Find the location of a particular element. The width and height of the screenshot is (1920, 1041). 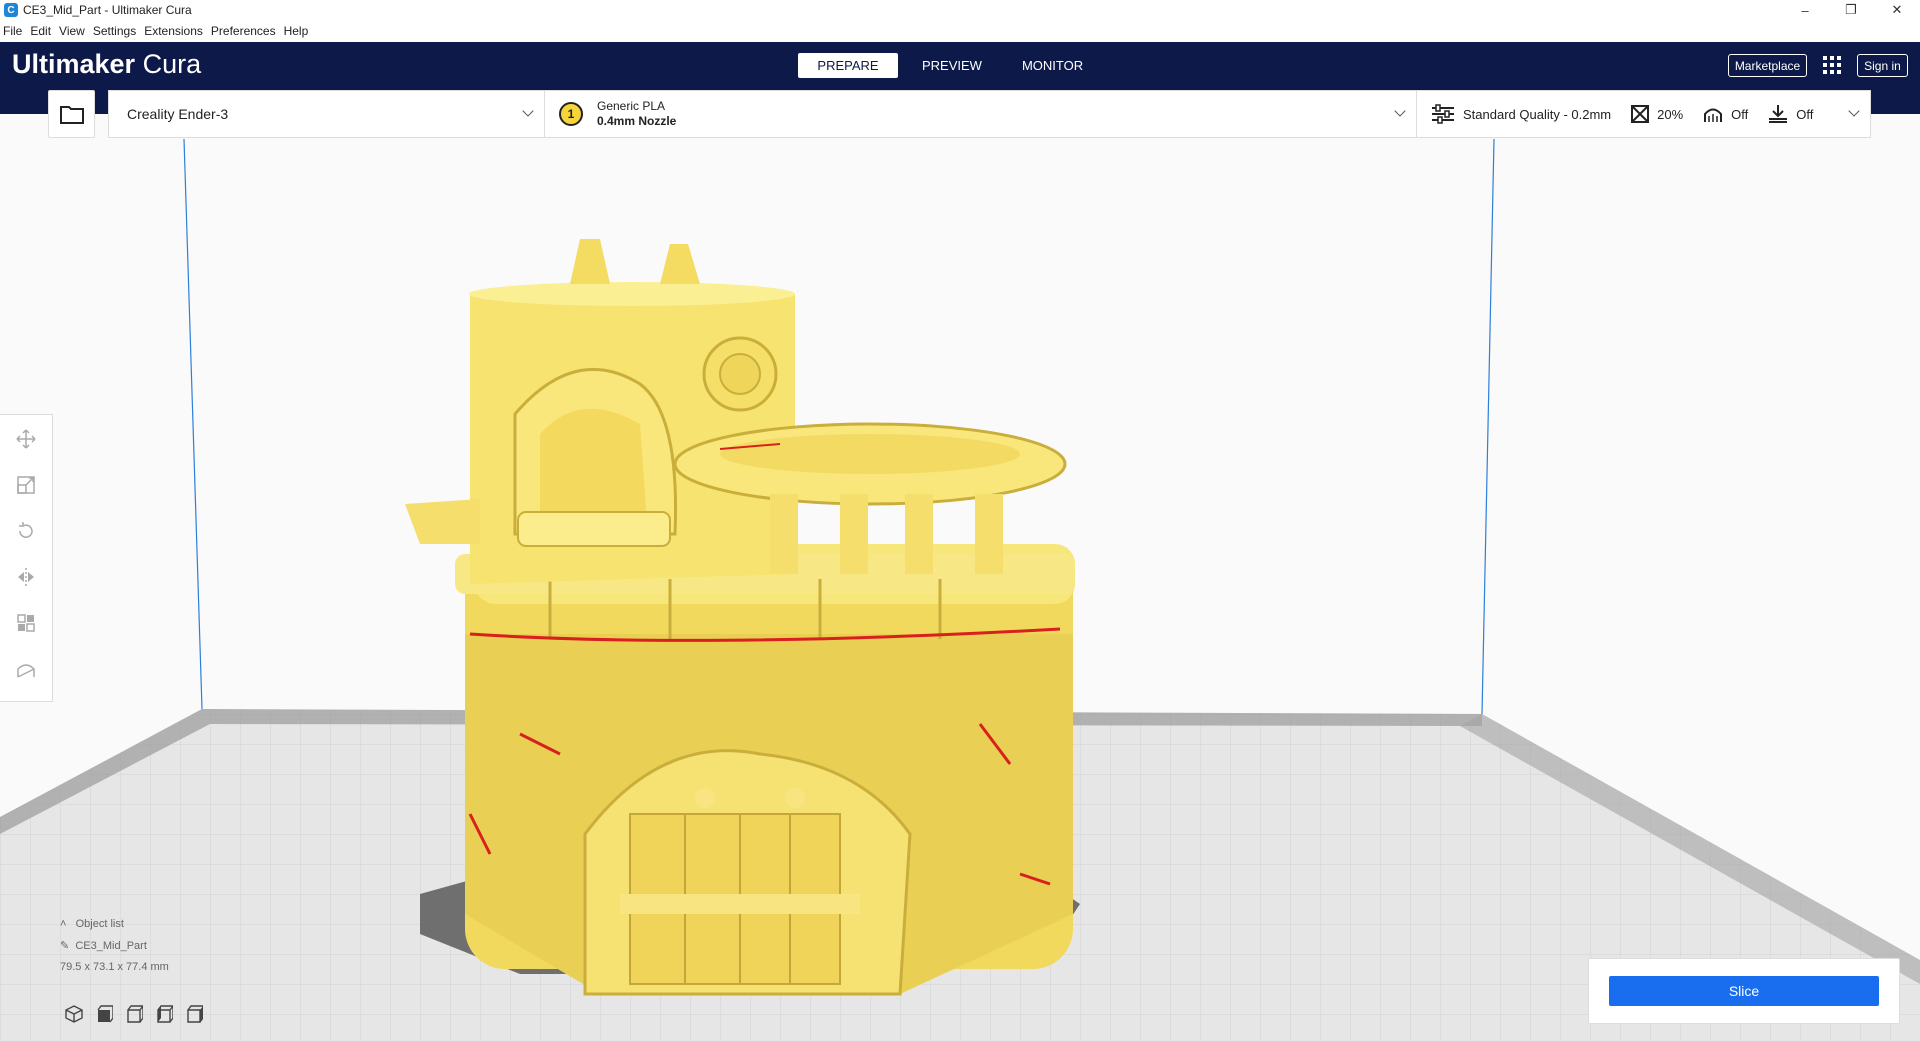

top-view-icon is located at coordinates (134, 1014).